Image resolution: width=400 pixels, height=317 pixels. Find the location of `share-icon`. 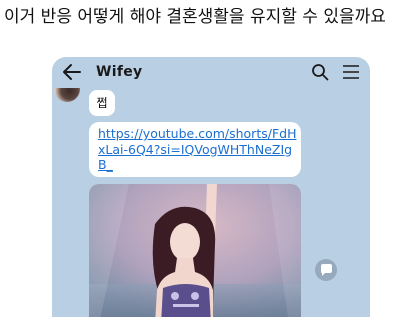

share-icon is located at coordinates (326, 270).